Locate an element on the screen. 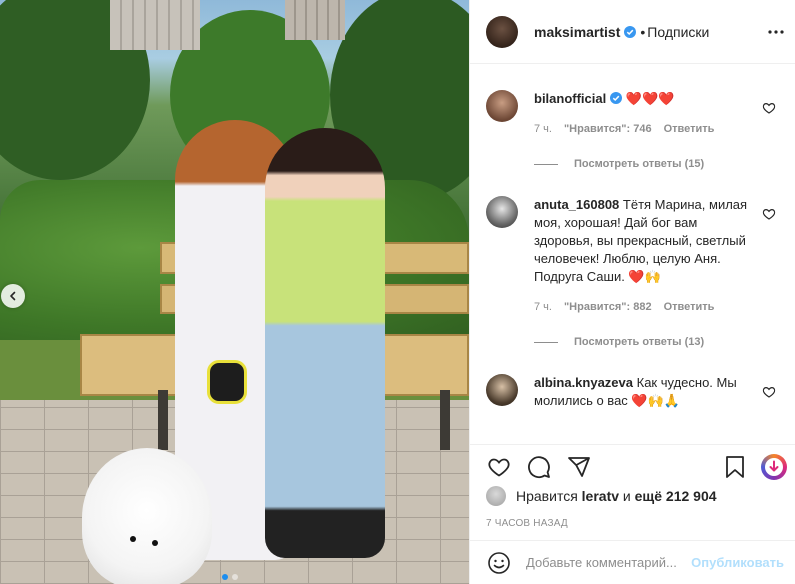 This screenshot has width=795, height=584. comment-meta: 7 ч. "Нравится": 746 Ответить is located at coordinates (646, 129).